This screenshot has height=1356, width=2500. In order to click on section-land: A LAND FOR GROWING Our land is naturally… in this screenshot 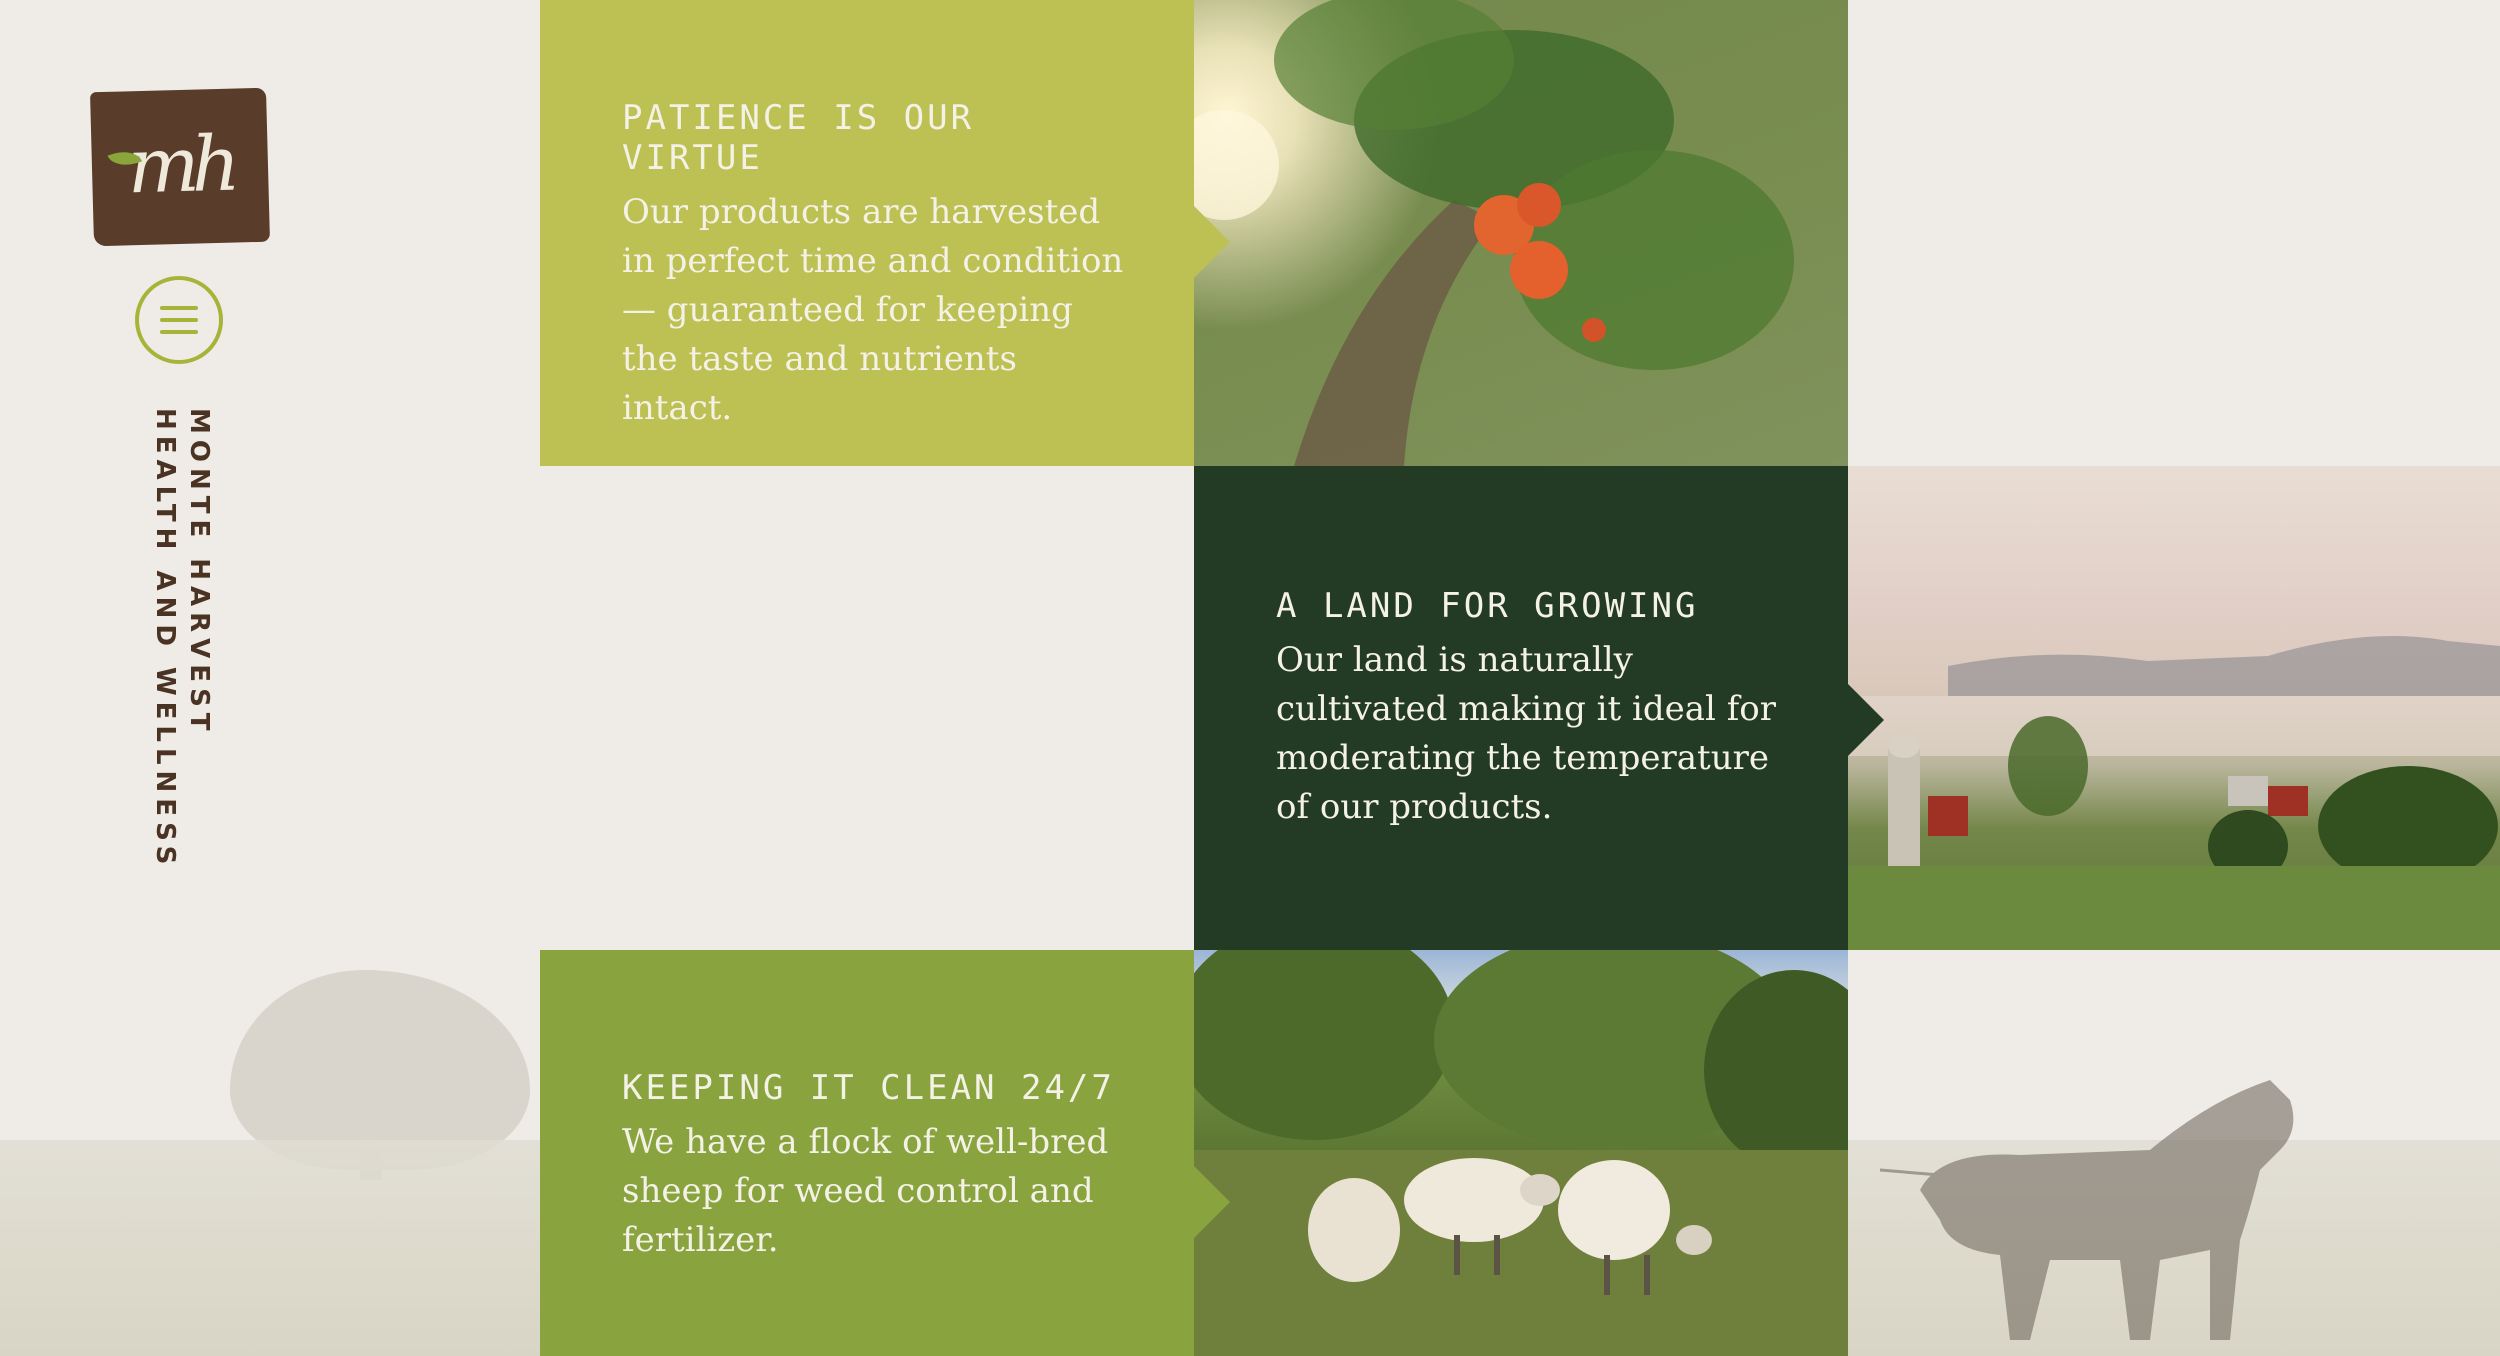, I will do `click(1521, 708)`.